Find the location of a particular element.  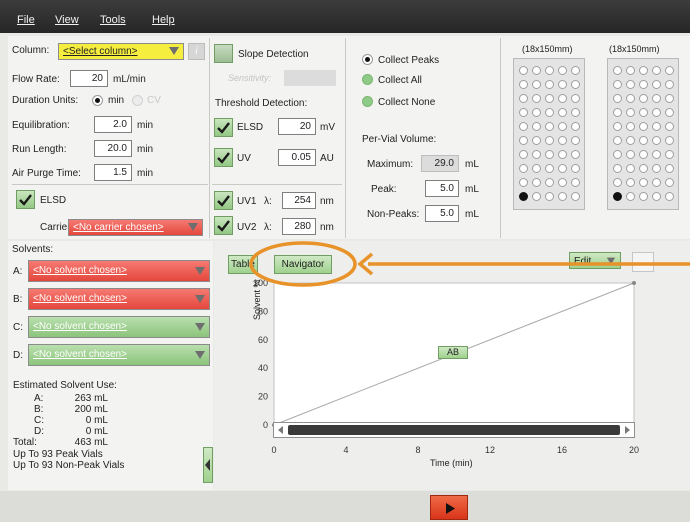

threshold-elsd-field: 20 is located at coordinates (297, 126).